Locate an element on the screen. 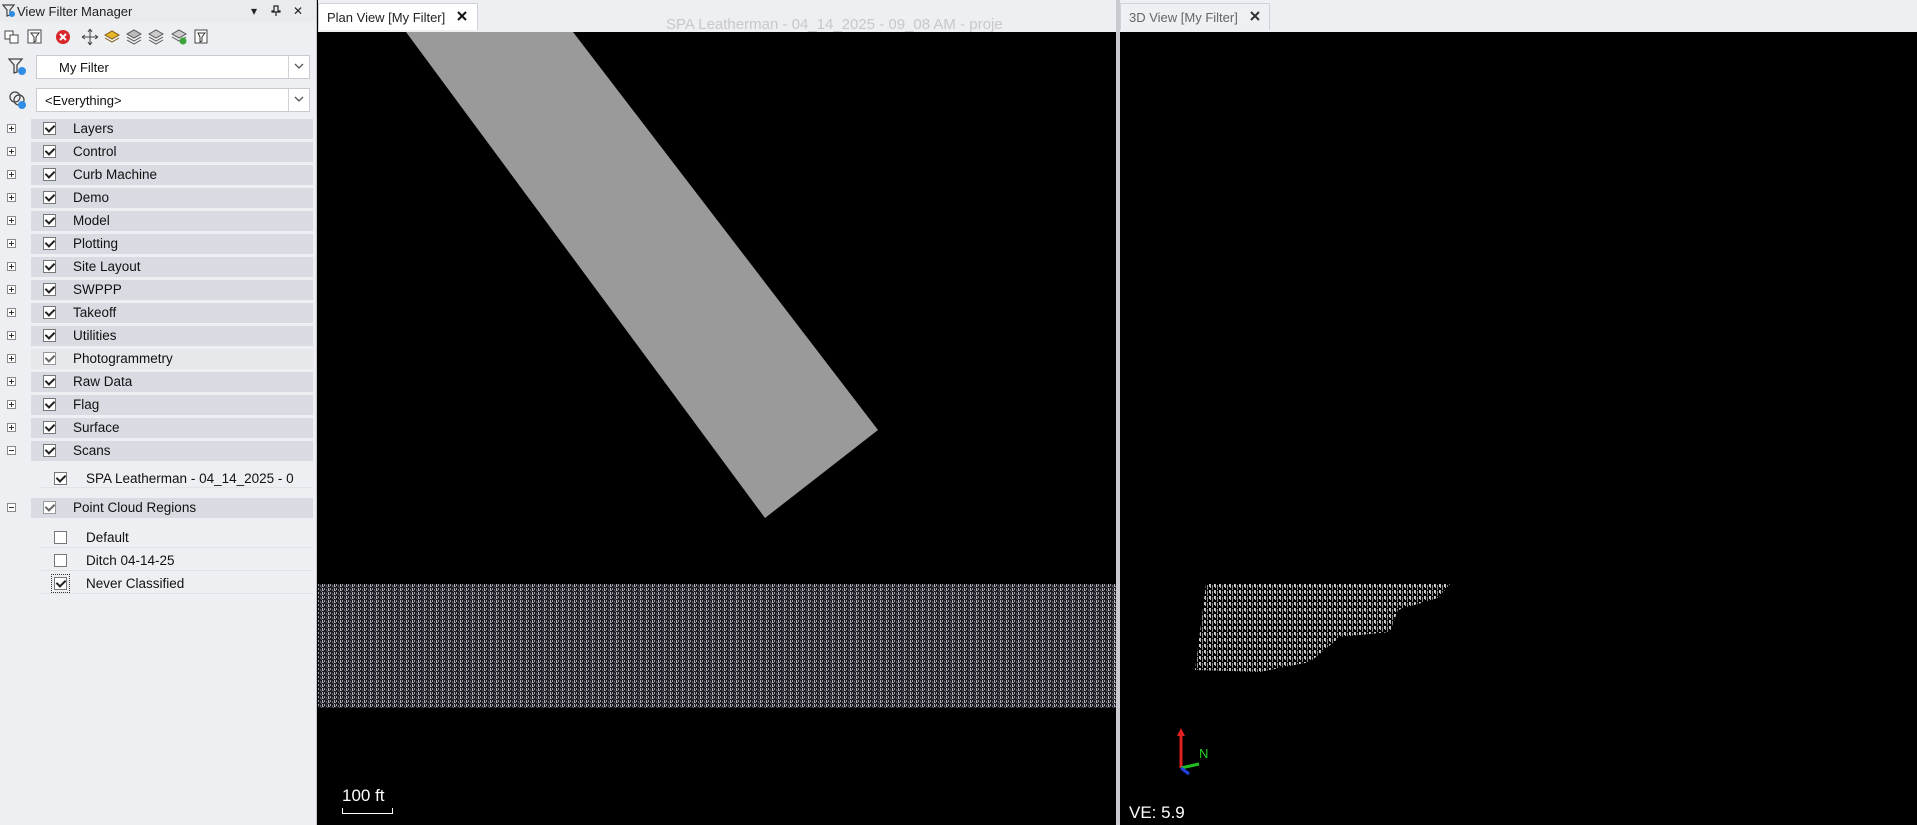 This screenshot has height=825, width=1917. tree-item-scan: SPA Leatherman - 04_14_2025 - 0 is located at coordinates (158, 478).